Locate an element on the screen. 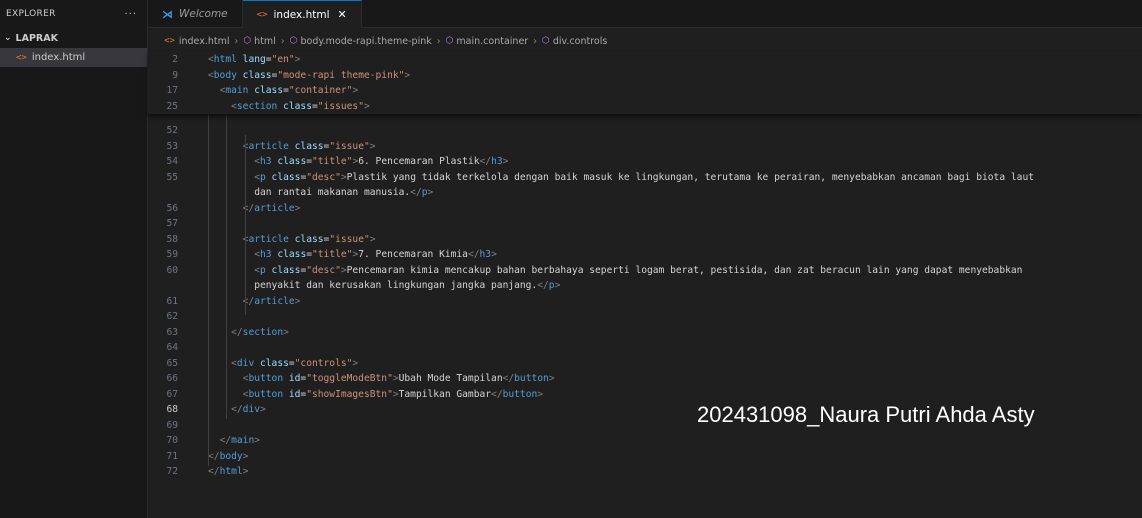 The height and width of the screenshot is (518, 1142). line-number: 55 is located at coordinates (172, 177).